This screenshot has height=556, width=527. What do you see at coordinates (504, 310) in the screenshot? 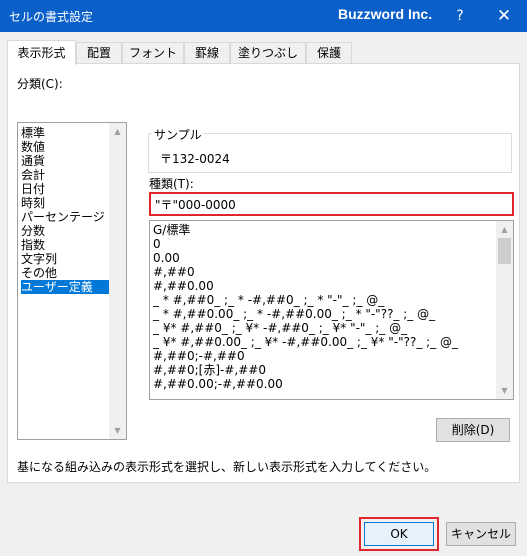
I see `format-scrollbar: ▲ ▼` at bounding box center [504, 310].